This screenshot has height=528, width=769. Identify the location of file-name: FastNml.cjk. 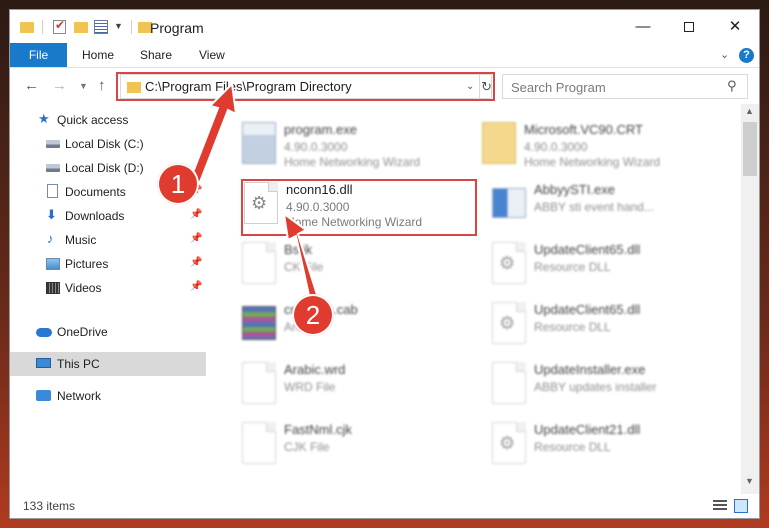
(318, 429).